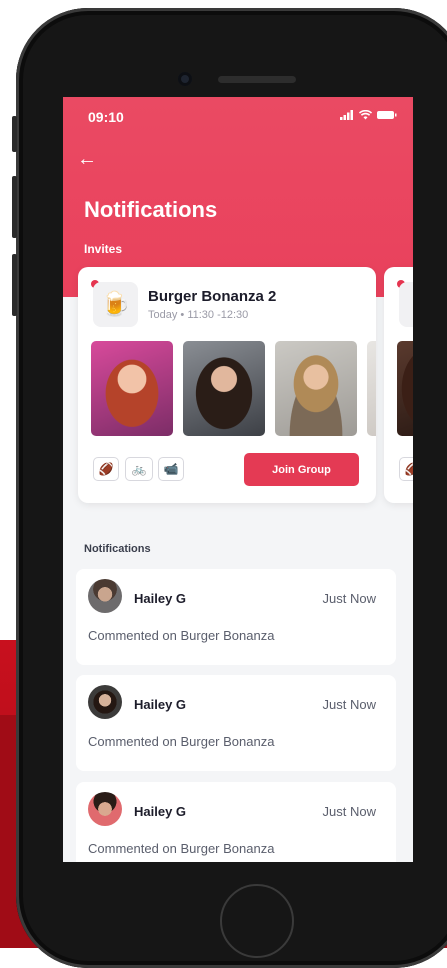  Describe the element at coordinates (14, 134) in the screenshot. I see `mute-switch` at that location.